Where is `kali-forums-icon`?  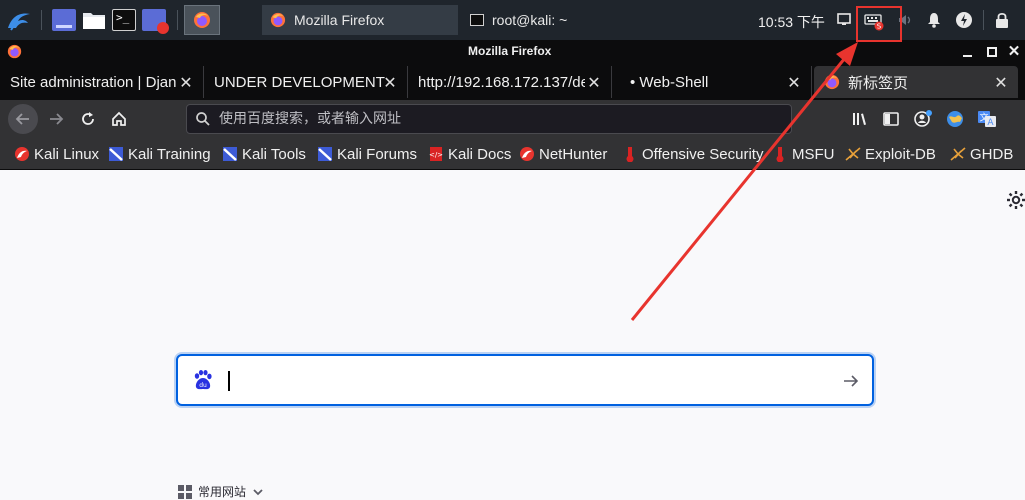 kali-forums-icon is located at coordinates (325, 154).